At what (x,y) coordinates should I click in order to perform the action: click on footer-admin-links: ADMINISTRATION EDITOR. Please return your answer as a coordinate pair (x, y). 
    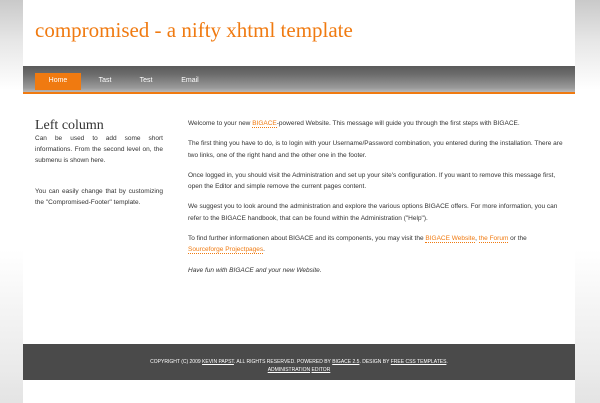
    Looking at the image, I should click on (299, 370).